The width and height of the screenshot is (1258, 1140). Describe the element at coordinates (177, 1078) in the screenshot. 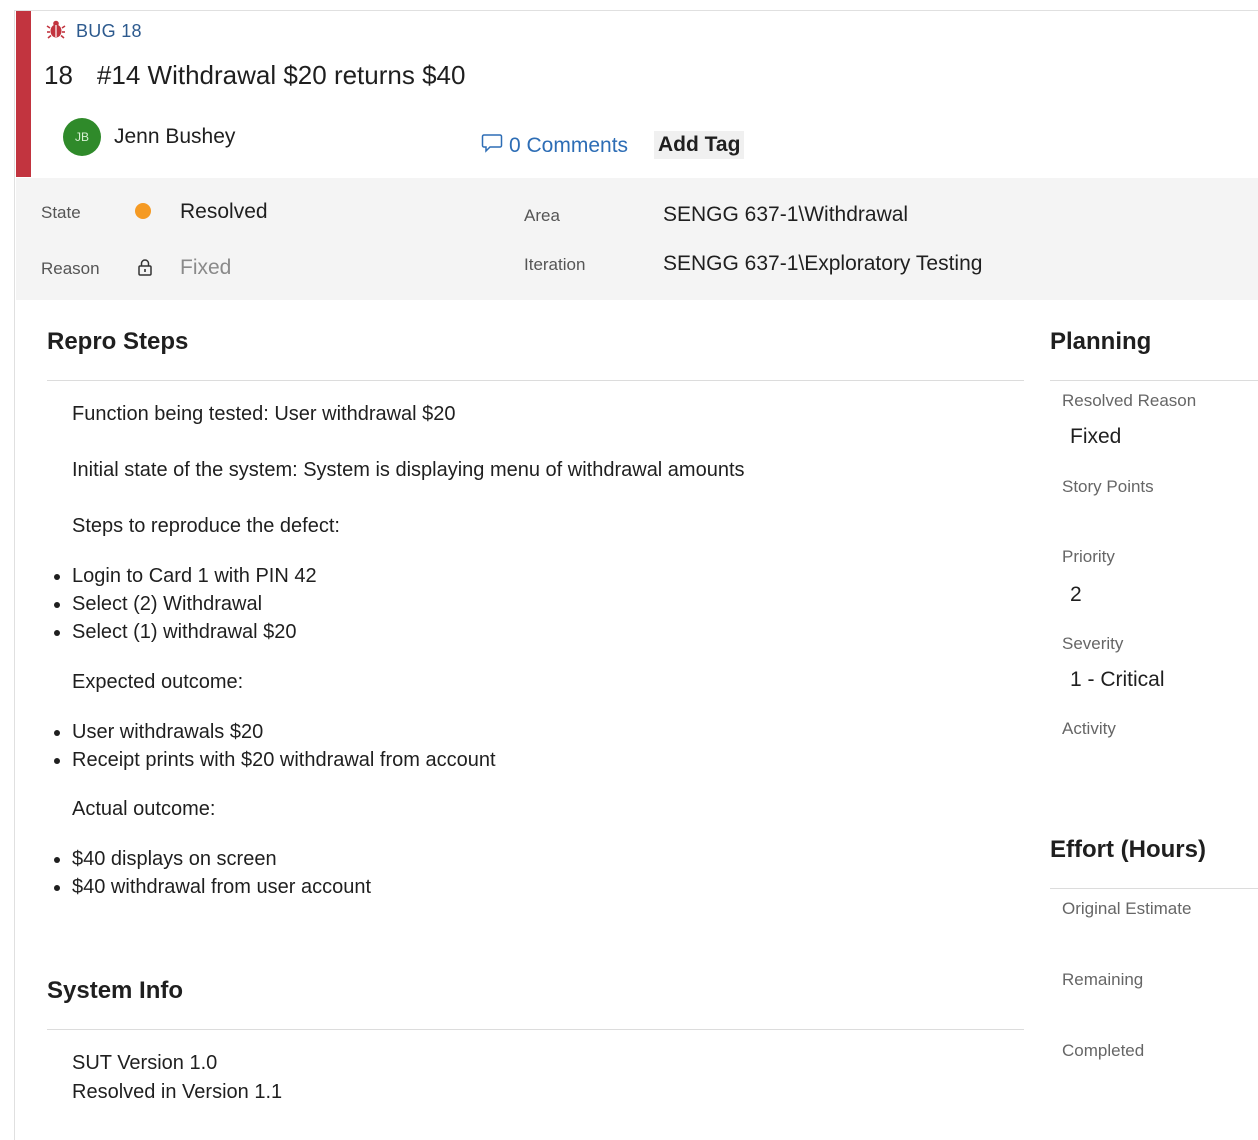

I see `system-info-editor: SUT Version 1.0 Resolved in Version 1.1` at that location.